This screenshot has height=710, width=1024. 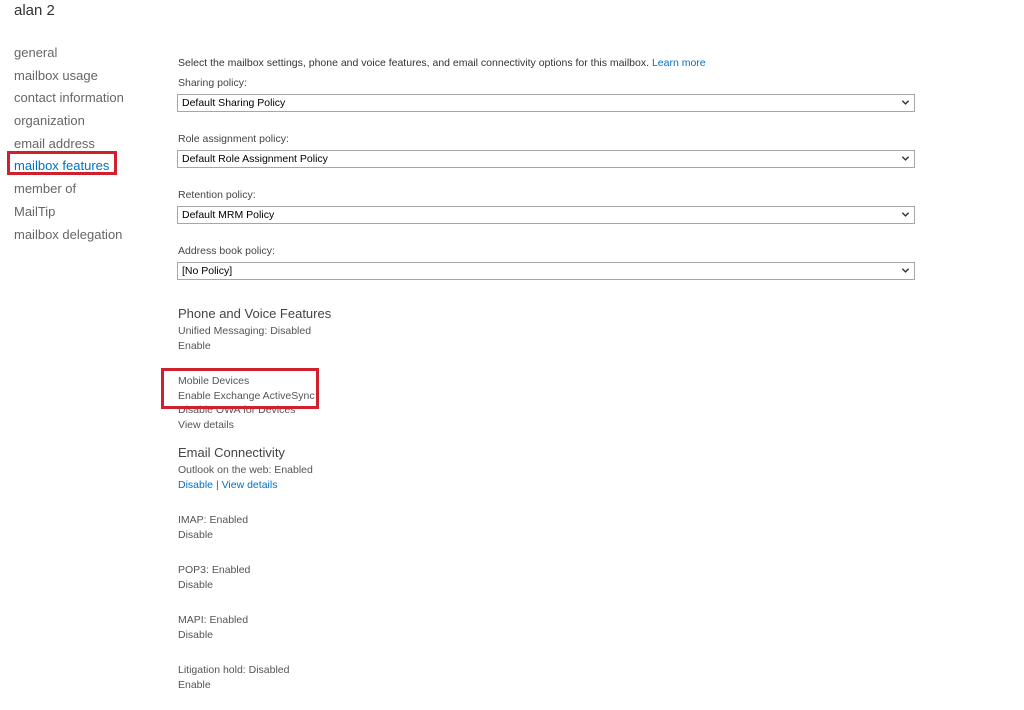 What do you see at coordinates (255, 159) in the screenshot?
I see `role-assignment-policy-value: Default Role Assignment Policy` at bounding box center [255, 159].